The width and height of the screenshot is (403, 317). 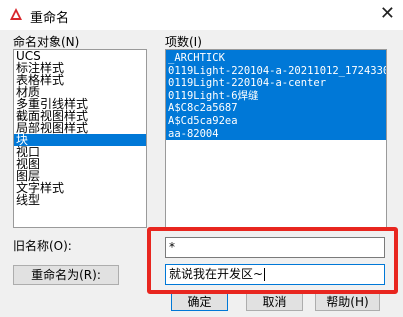 What do you see at coordinates (16, 14) in the screenshot?
I see `autocad-triangle-icon` at bounding box center [16, 14].